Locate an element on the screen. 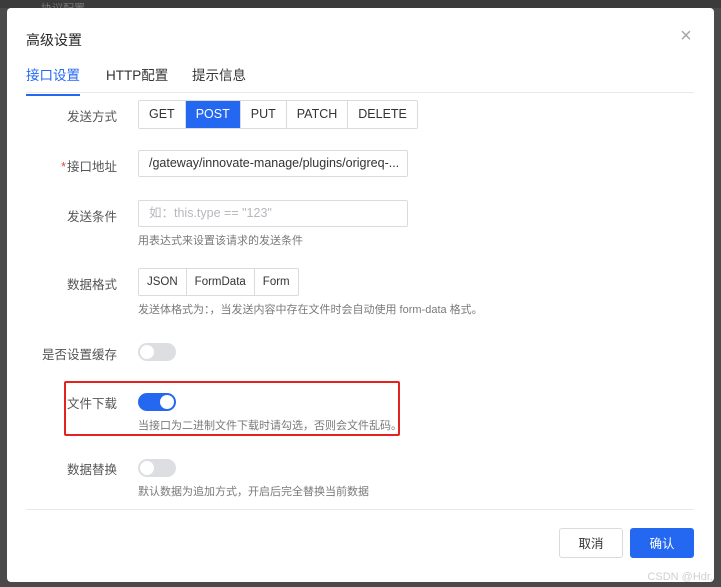 The width and height of the screenshot is (721, 587). data-format-hint: 发送体格式为：，当发送内容中存在文件时会自动使用 form-data 格式。 is located at coordinates (310, 310).